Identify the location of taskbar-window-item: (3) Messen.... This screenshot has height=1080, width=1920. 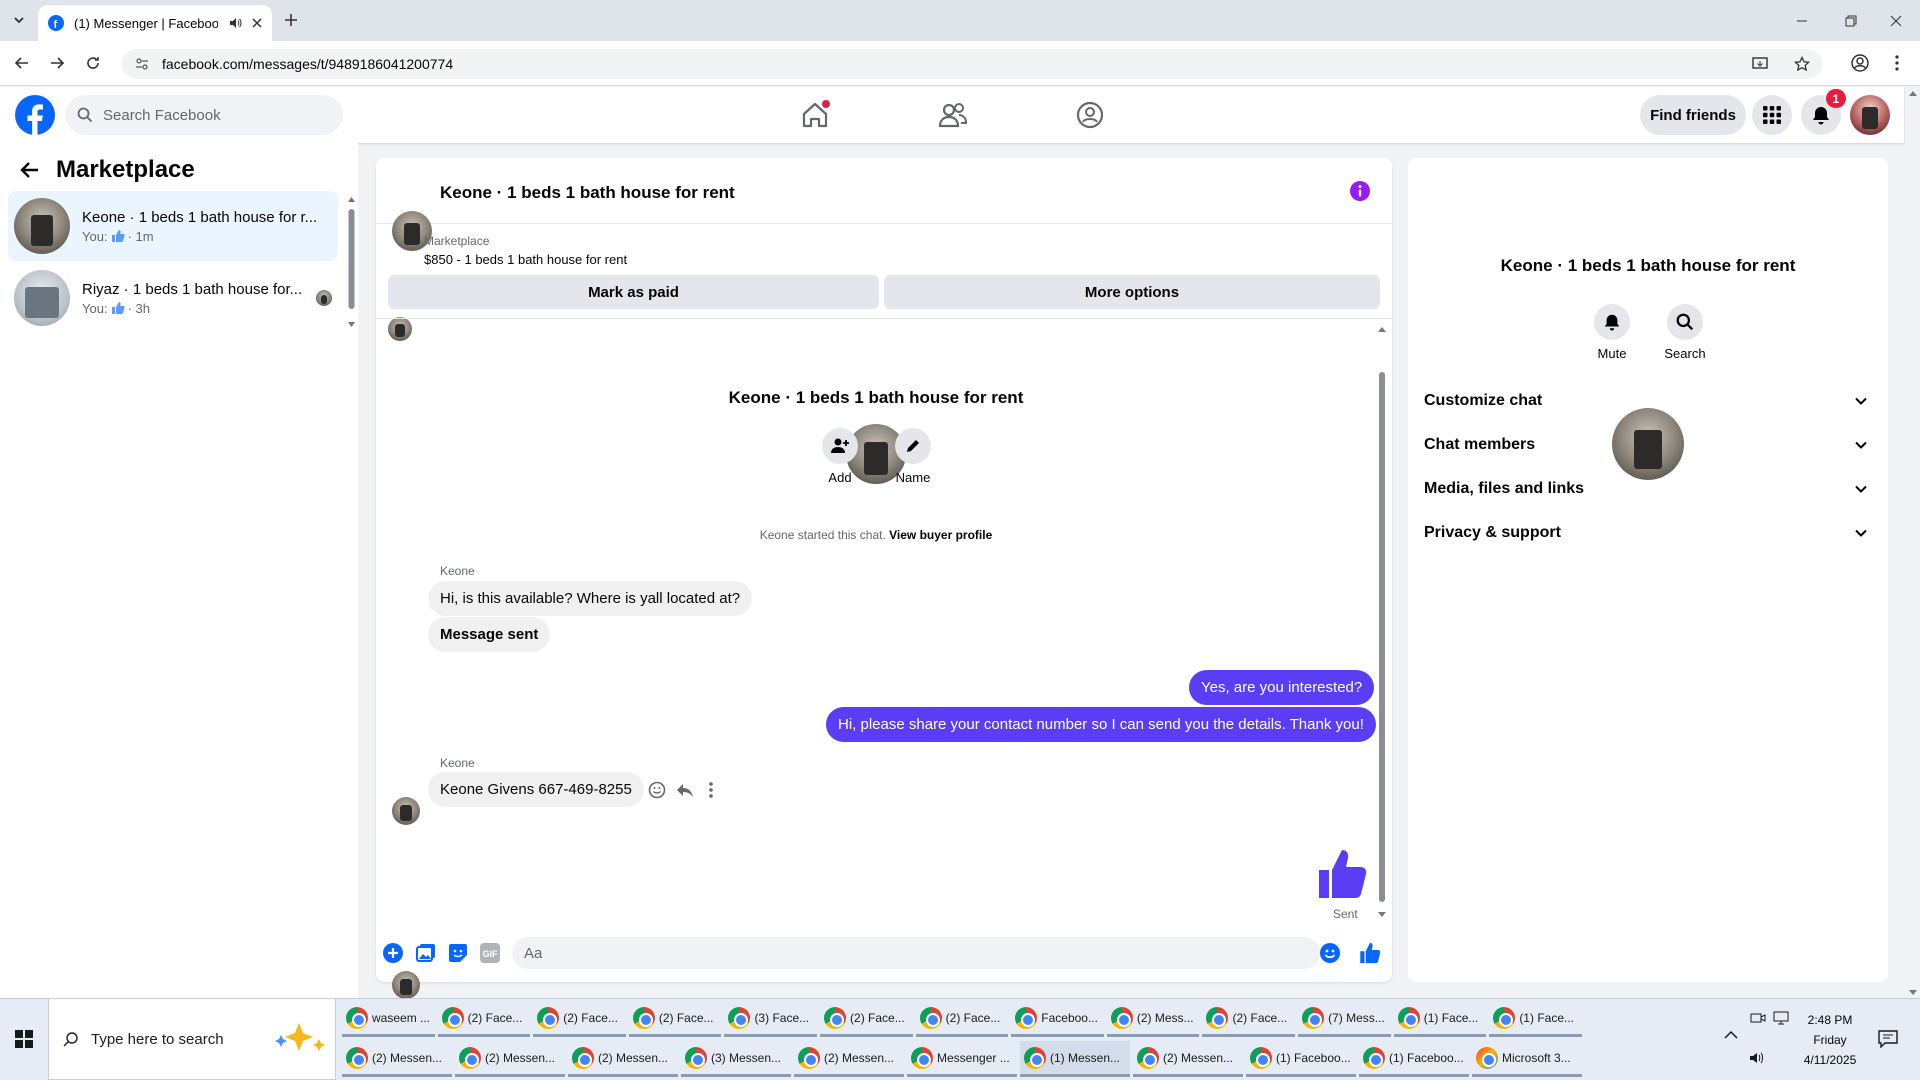
(736, 1059).